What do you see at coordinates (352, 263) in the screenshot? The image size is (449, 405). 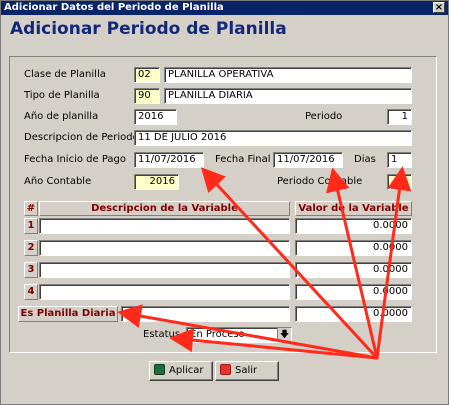 I see `arrow-to-periodo-contable` at bounding box center [352, 263].